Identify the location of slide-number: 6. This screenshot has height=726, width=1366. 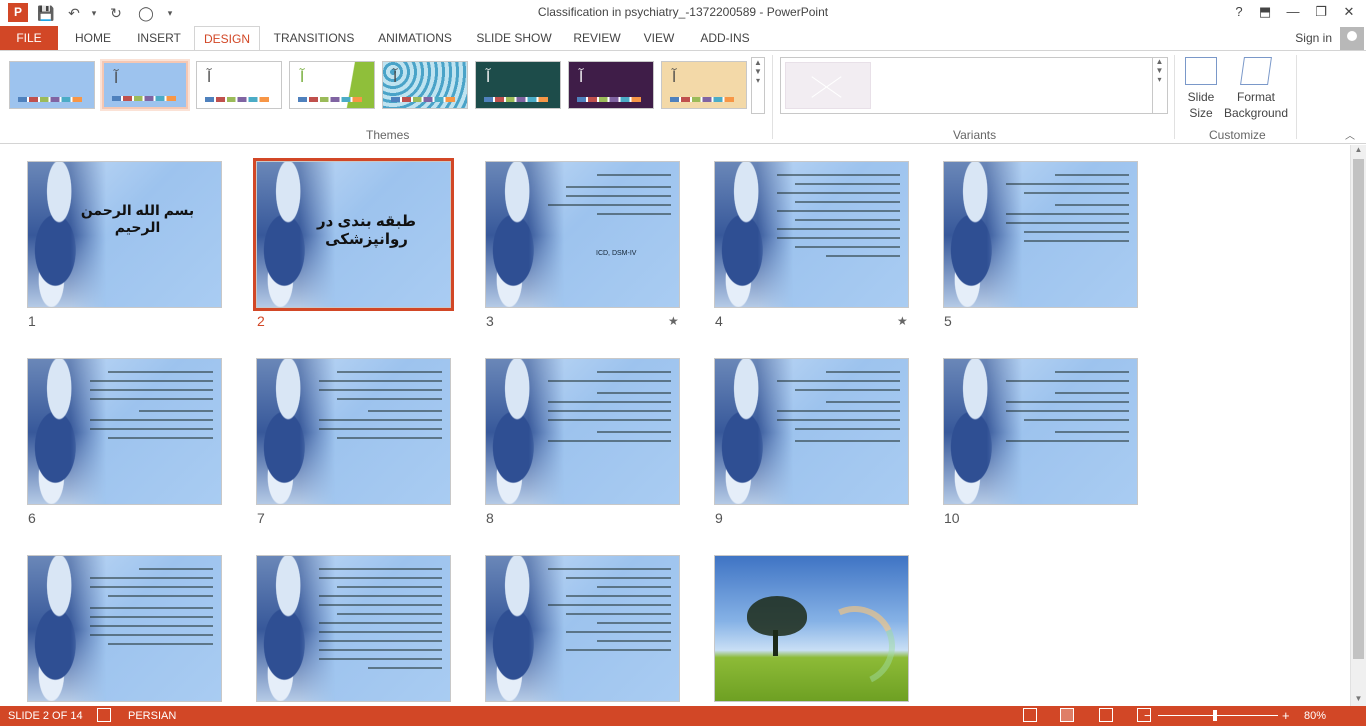
(32, 518).